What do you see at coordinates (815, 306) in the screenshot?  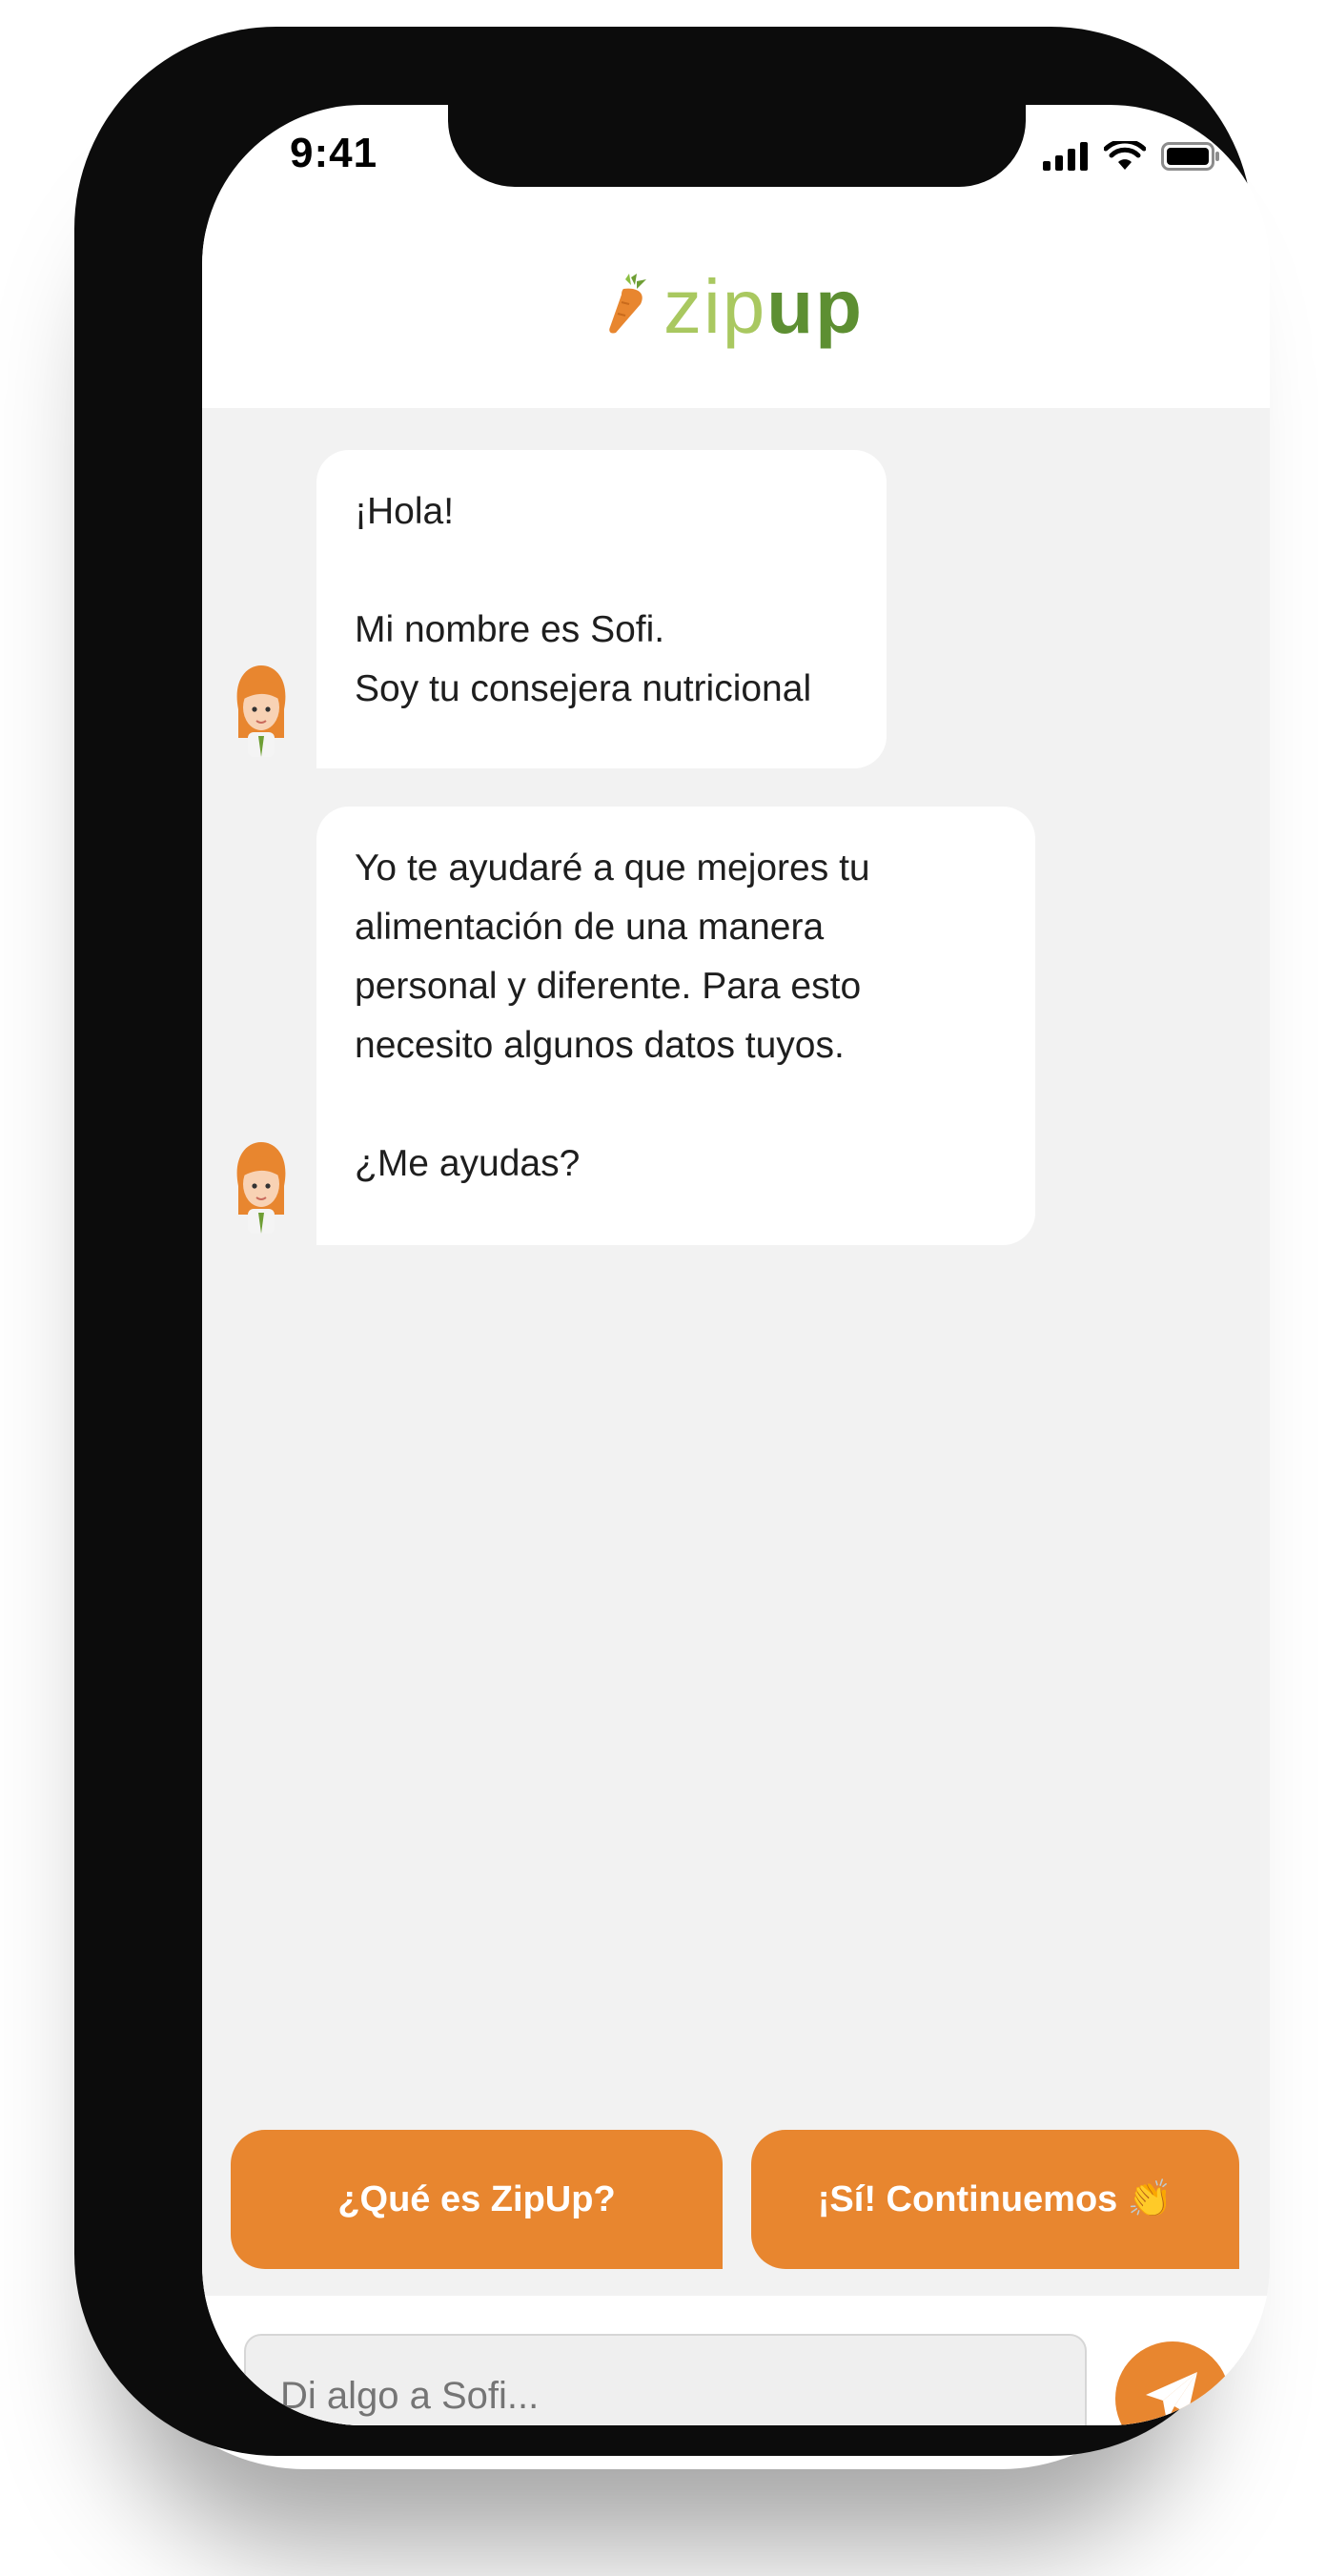 I see `logo-text-bold: up` at bounding box center [815, 306].